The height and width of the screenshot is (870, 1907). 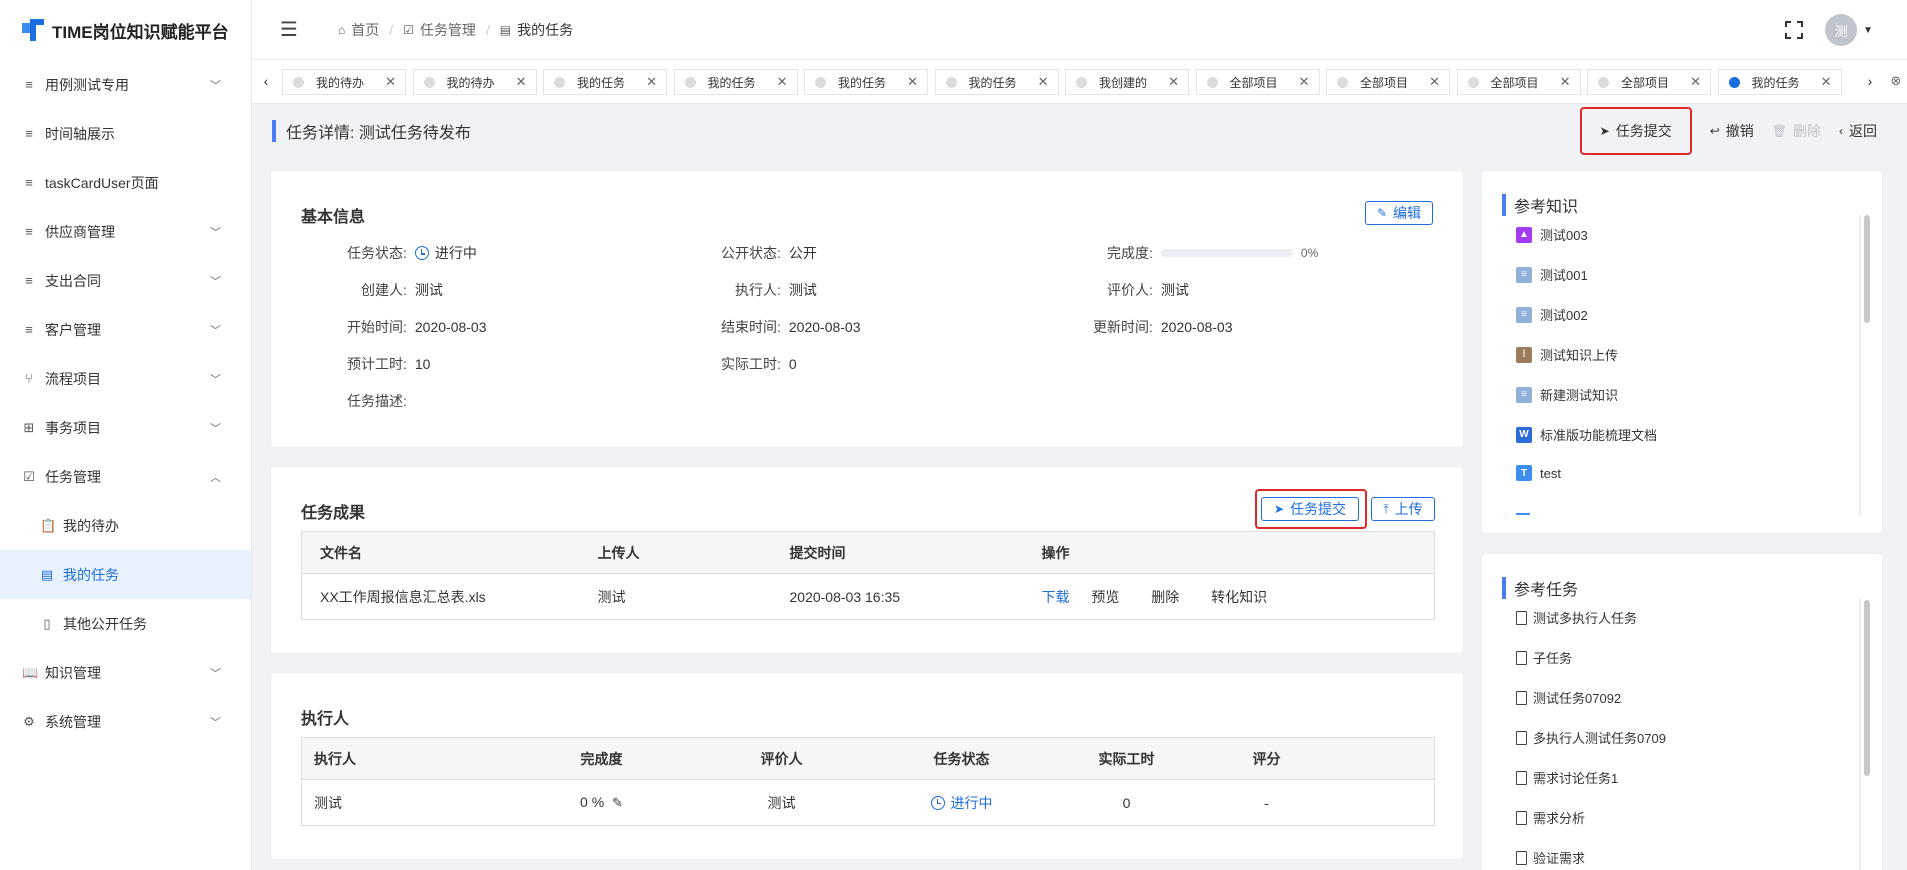 I want to click on col-header-score: 评分, so click(x=1266, y=758).